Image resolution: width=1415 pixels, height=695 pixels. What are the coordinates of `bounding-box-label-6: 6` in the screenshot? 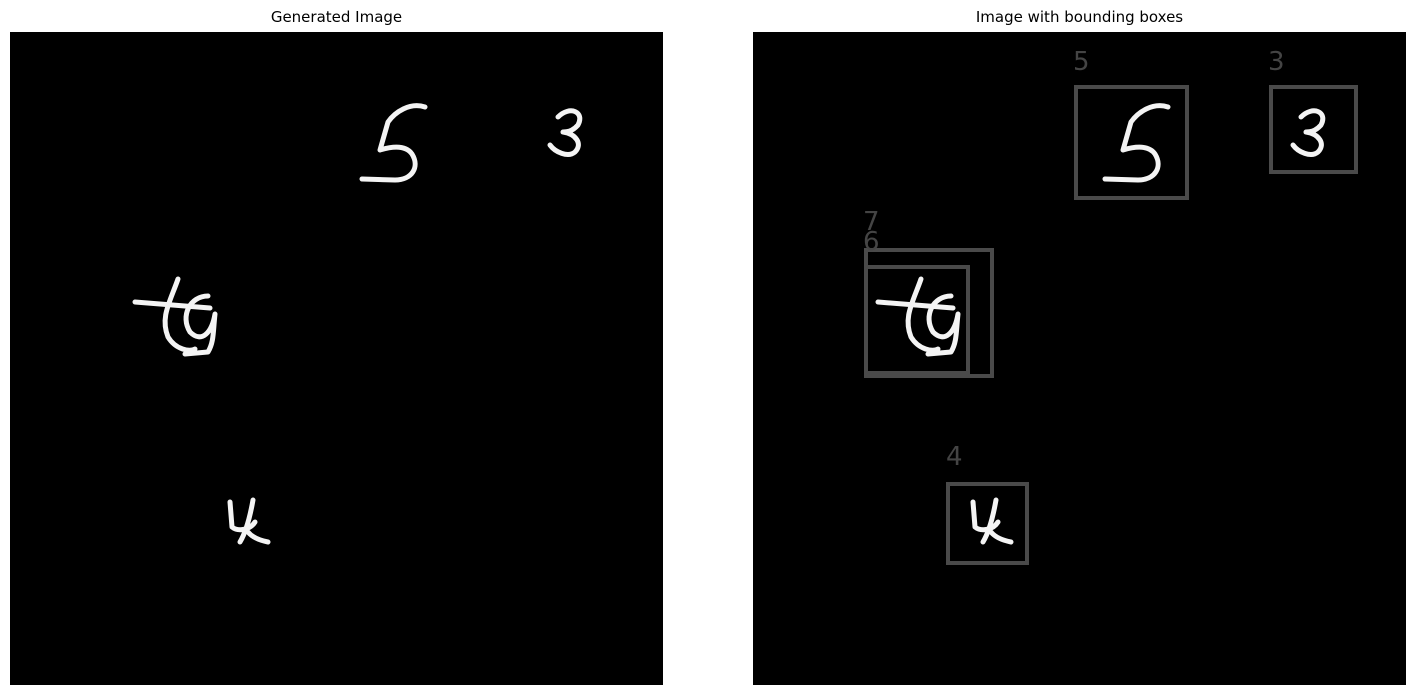 It's located at (871, 242).